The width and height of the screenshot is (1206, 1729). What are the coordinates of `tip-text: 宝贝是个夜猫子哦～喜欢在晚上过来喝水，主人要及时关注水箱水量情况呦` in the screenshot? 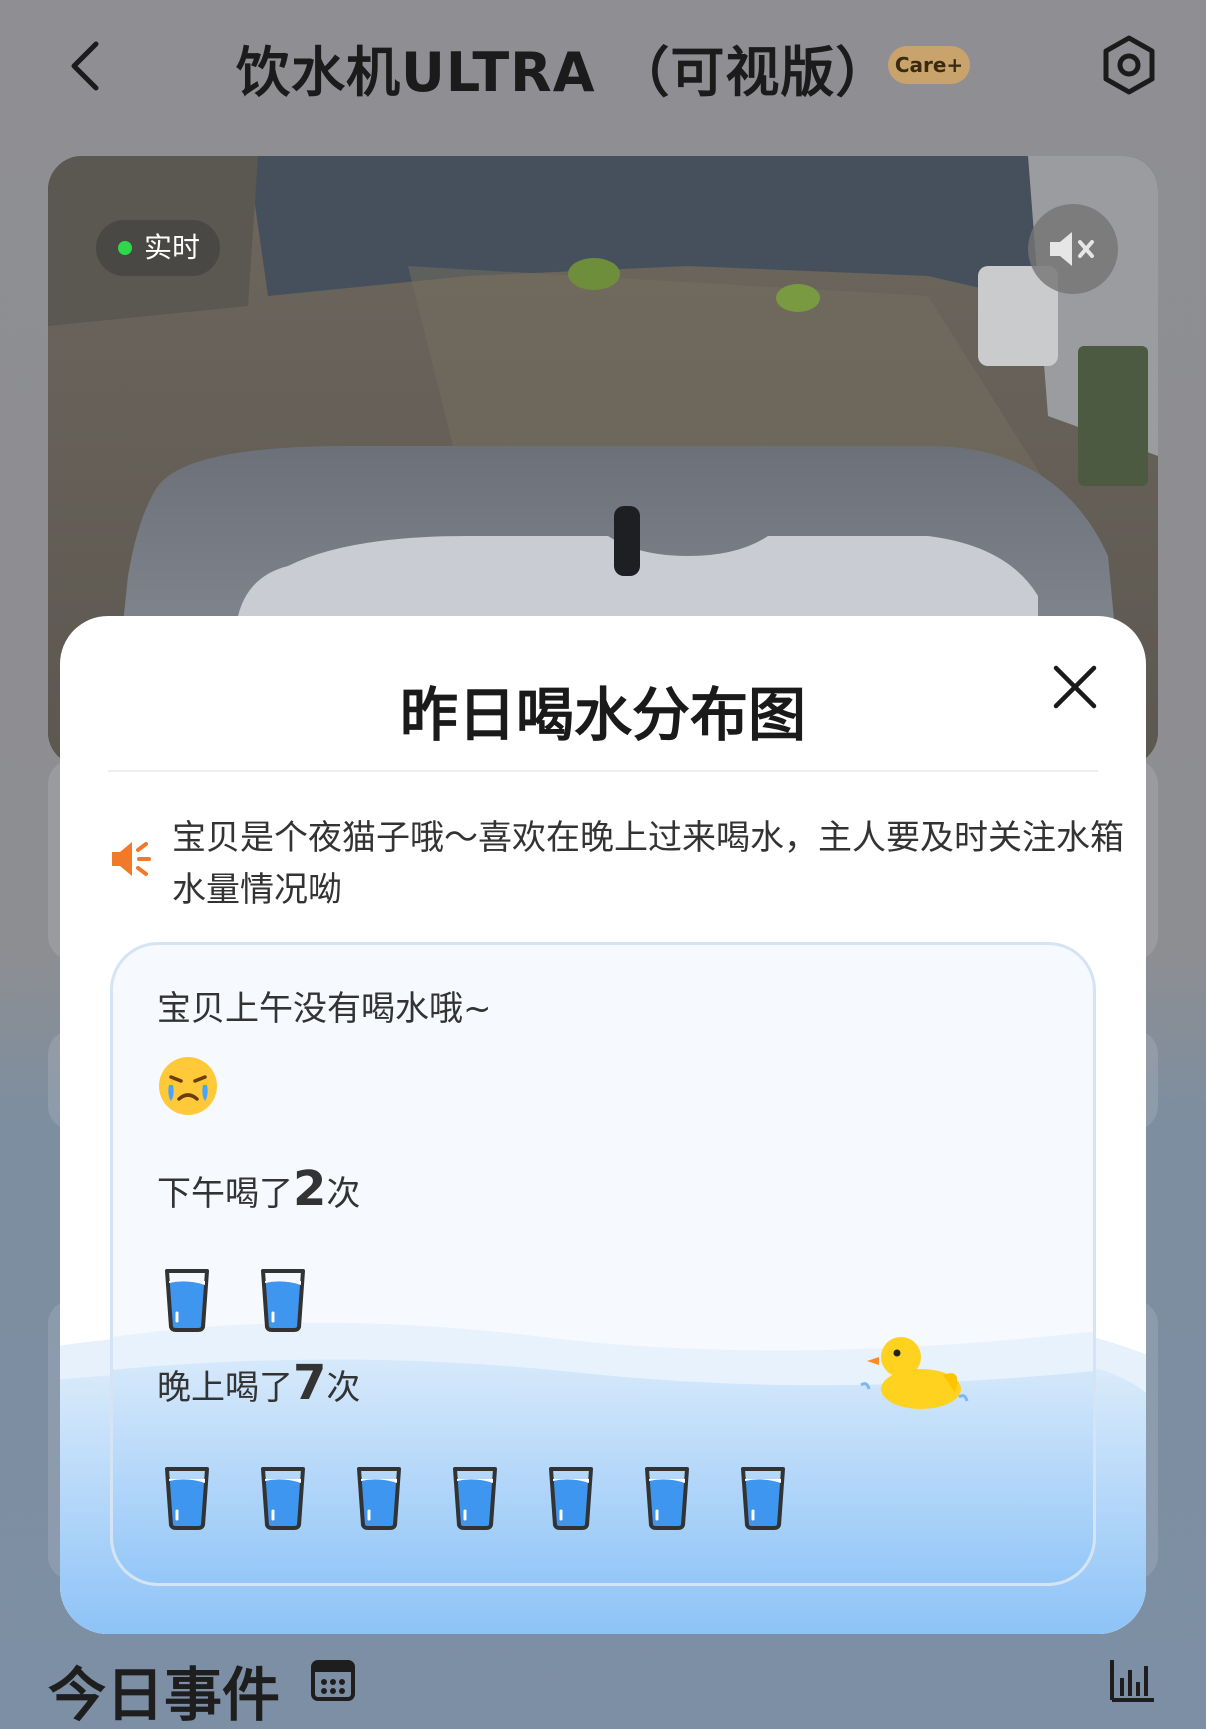 It's located at (648, 864).